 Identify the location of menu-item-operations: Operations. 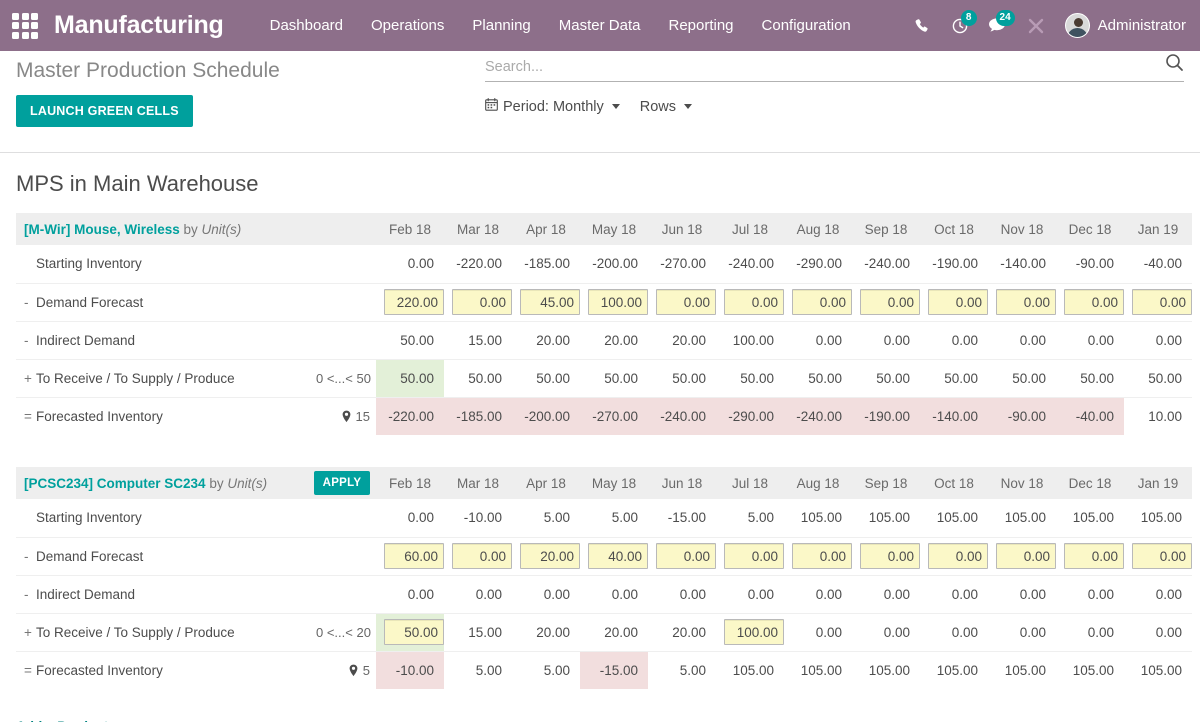
(407, 25).